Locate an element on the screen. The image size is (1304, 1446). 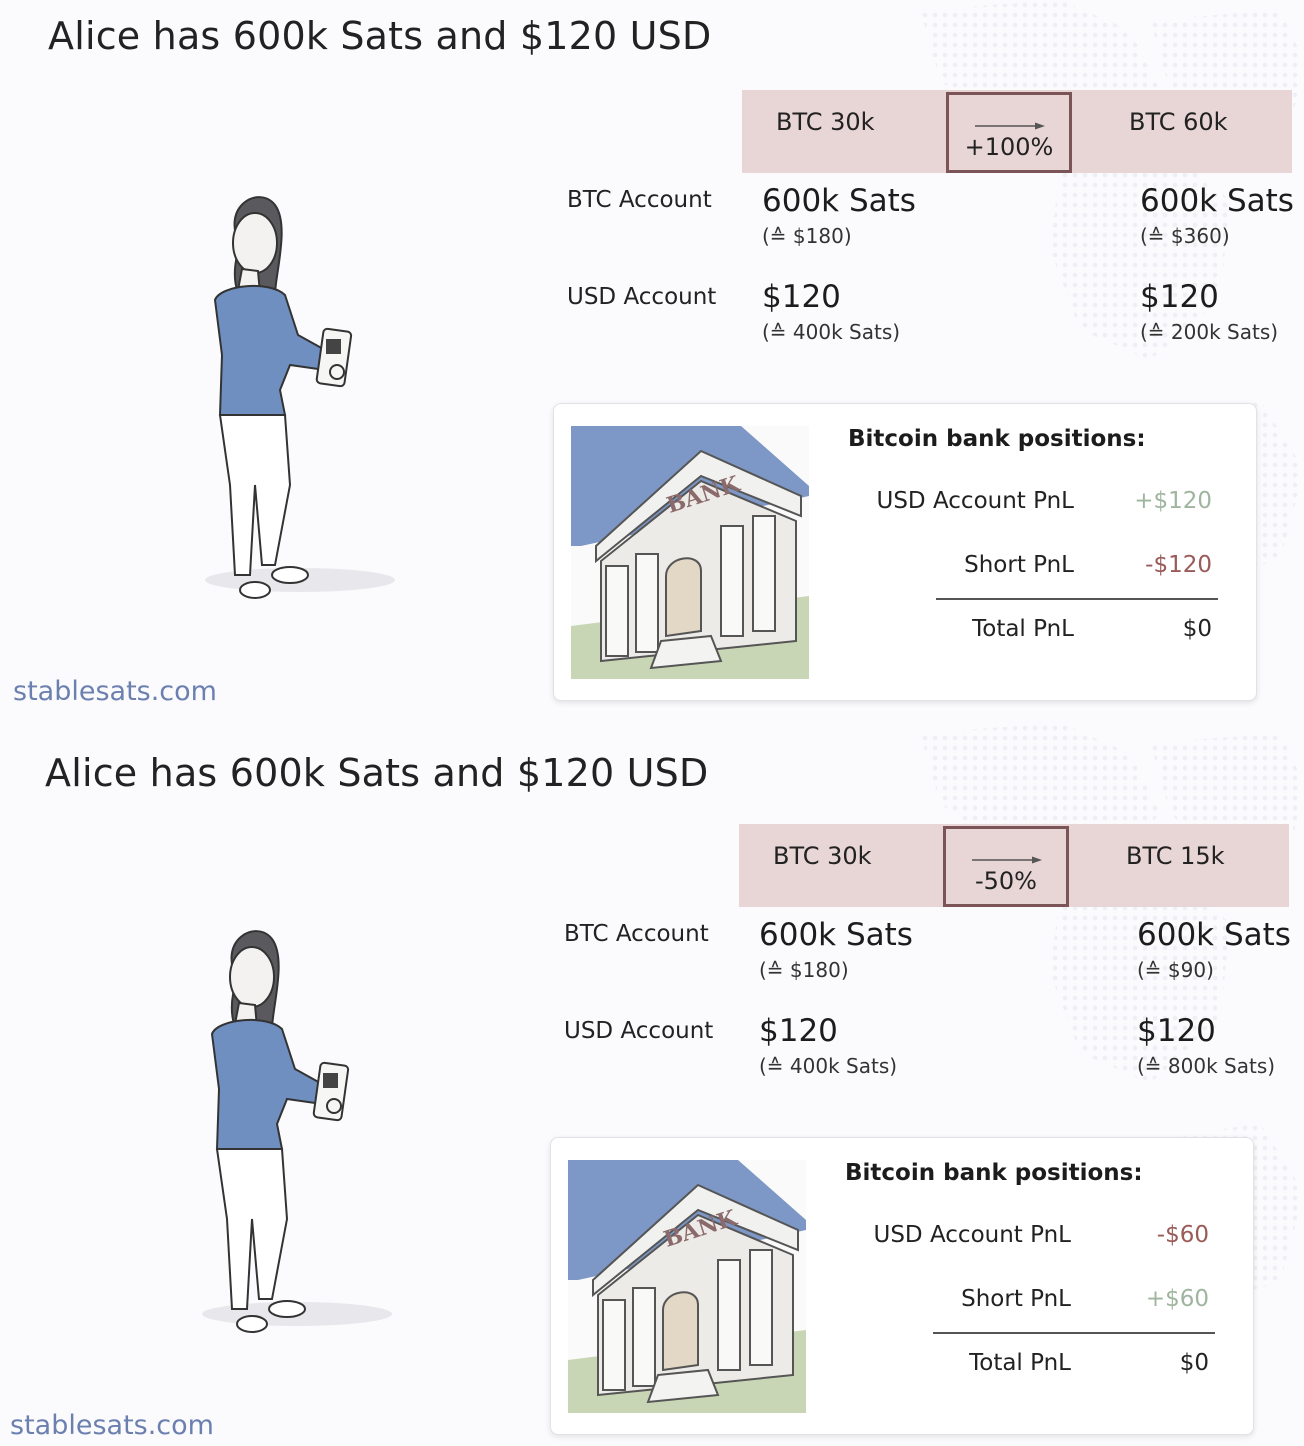
price-to: BTC 60k is located at coordinates (1178, 122).